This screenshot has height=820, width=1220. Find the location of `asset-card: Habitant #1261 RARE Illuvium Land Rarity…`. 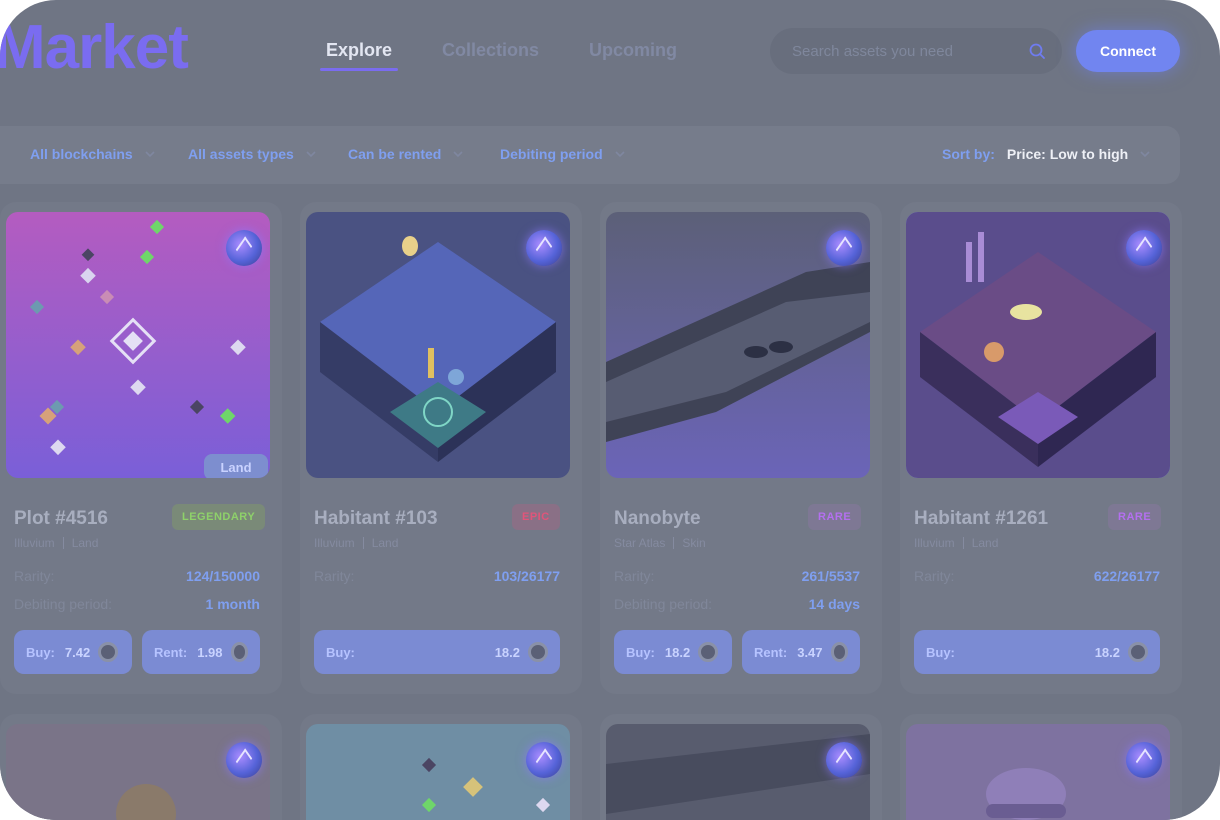

asset-card: Habitant #1261 RARE Illuvium Land Rarity… is located at coordinates (1041, 448).